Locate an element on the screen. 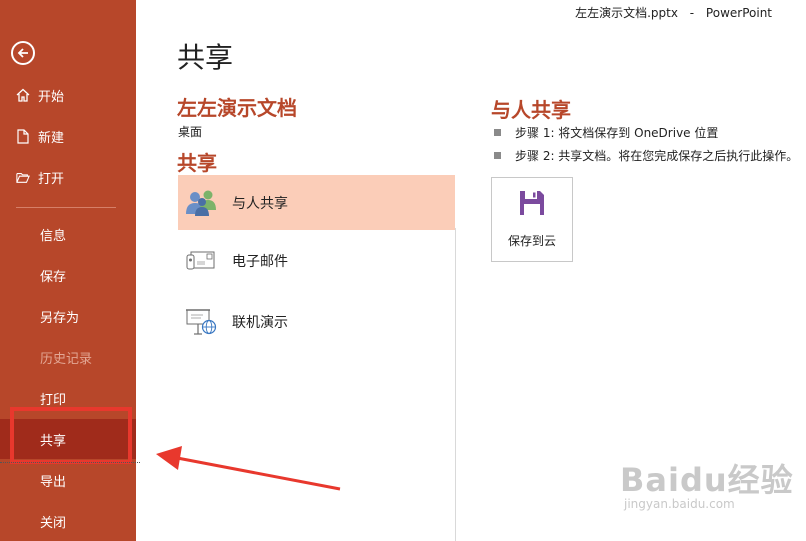 Image resolution: width=806 pixels, height=541 pixels. sidebar-item-info: 信息 is located at coordinates (68, 234).